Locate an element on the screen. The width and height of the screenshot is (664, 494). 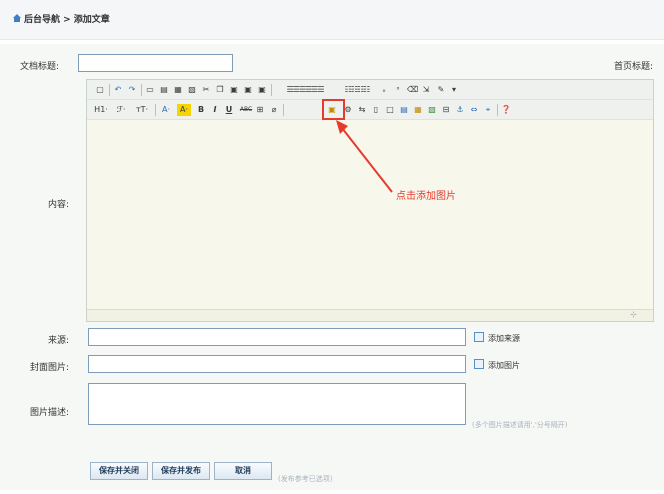
home-title-label: 首页标题: is located at coordinates (634, 67).